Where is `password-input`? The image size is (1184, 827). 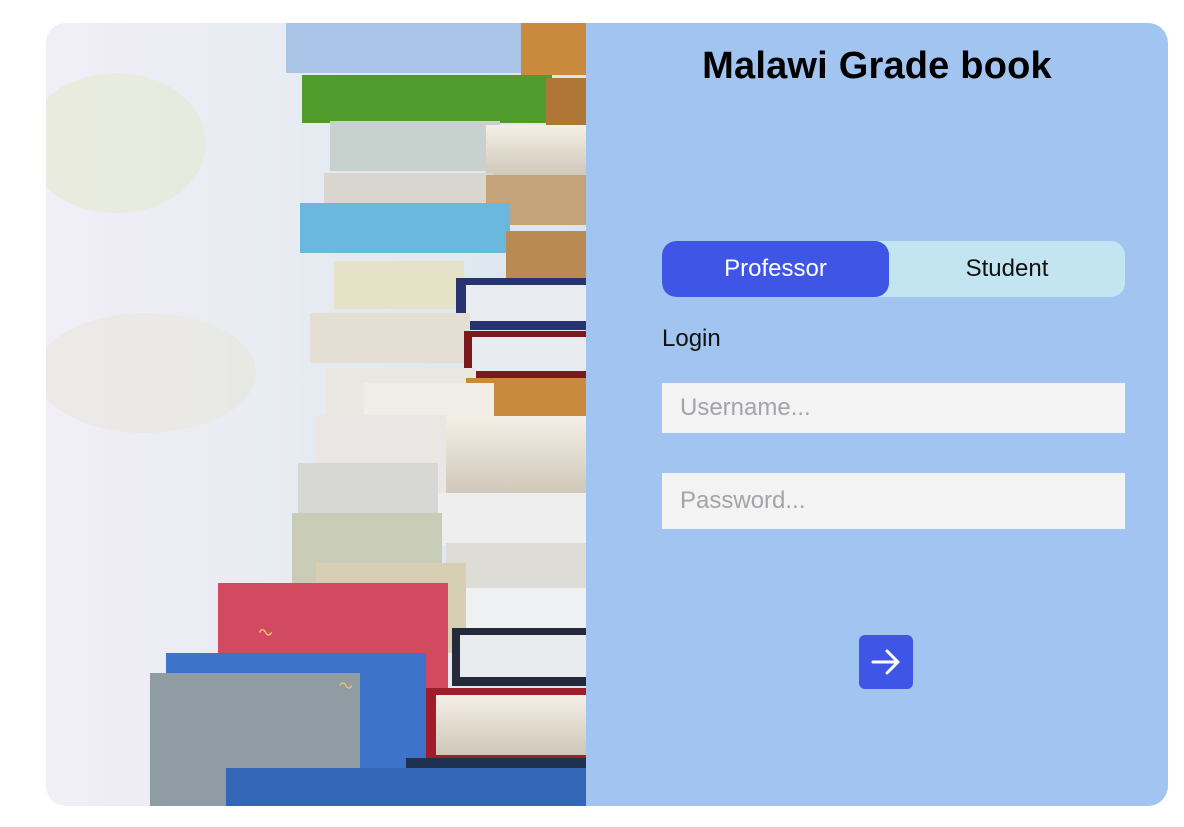 password-input is located at coordinates (893, 501).